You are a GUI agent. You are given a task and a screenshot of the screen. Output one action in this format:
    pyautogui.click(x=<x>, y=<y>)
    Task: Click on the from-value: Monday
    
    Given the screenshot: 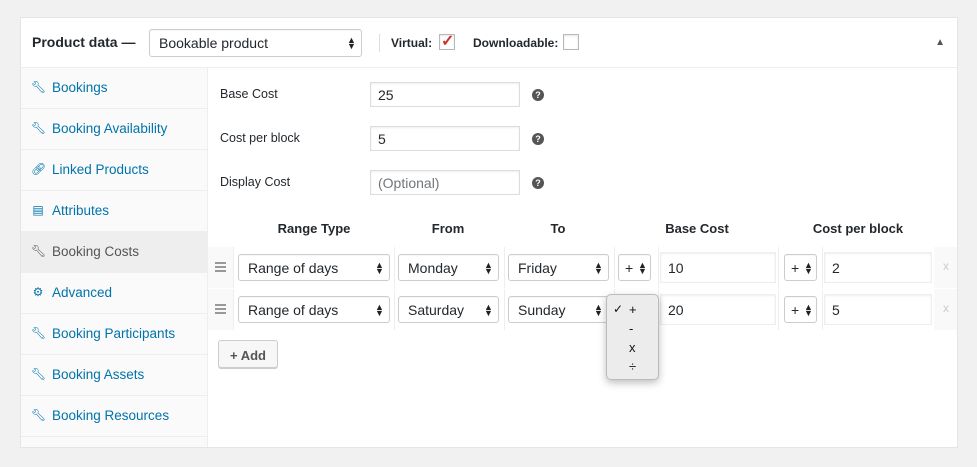 What is the action you would take?
    pyautogui.click(x=433, y=267)
    